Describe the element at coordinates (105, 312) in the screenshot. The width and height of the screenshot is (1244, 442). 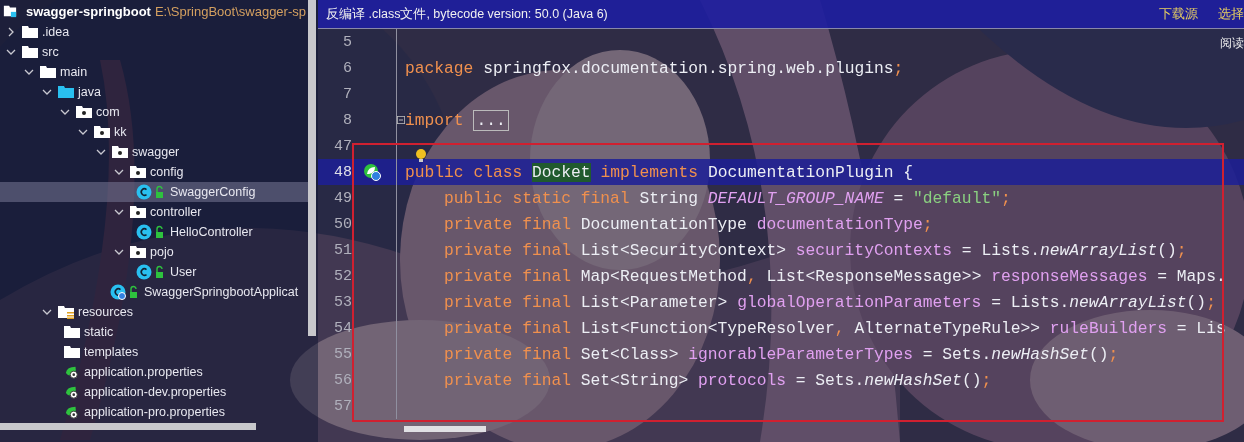
I see `tree-item-label: resources` at that location.